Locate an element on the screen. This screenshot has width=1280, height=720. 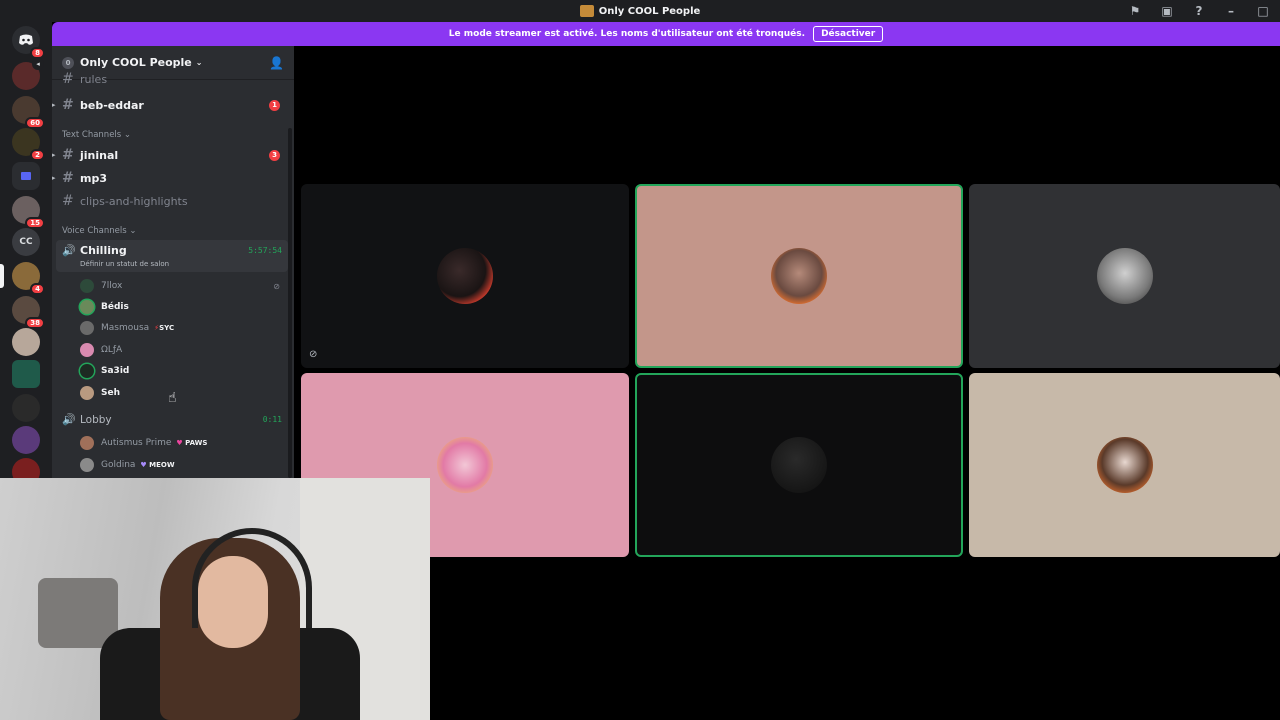
voice-channel-lobby: 🔊 Lobby 0:11 is located at coordinates (172, 420).